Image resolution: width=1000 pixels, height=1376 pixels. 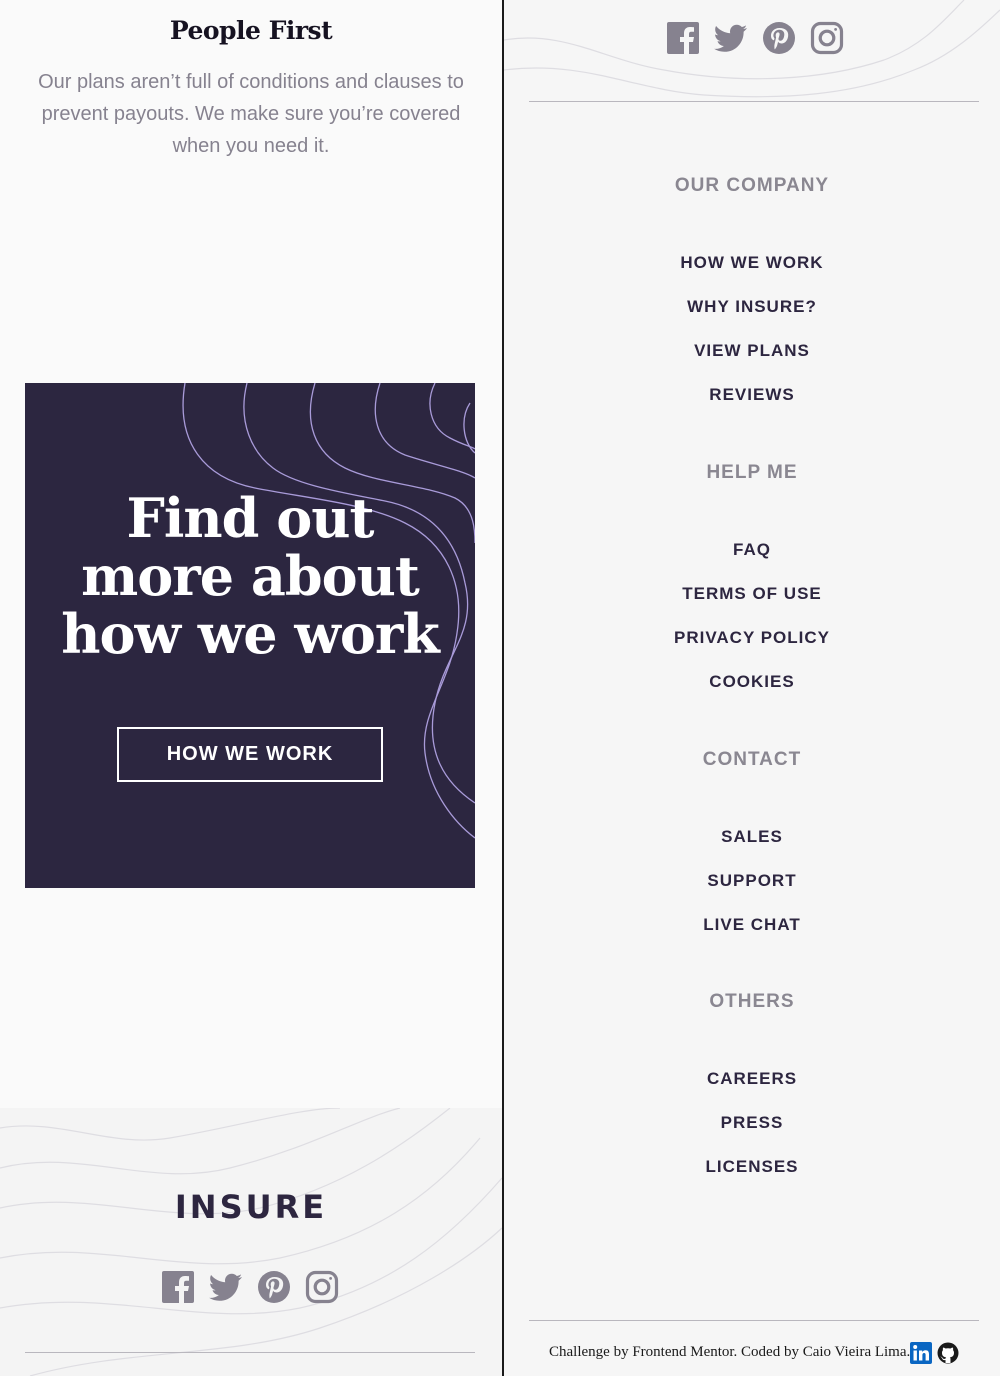 I want to click on footer-wave-pattern, so click(x=251, y=1242).